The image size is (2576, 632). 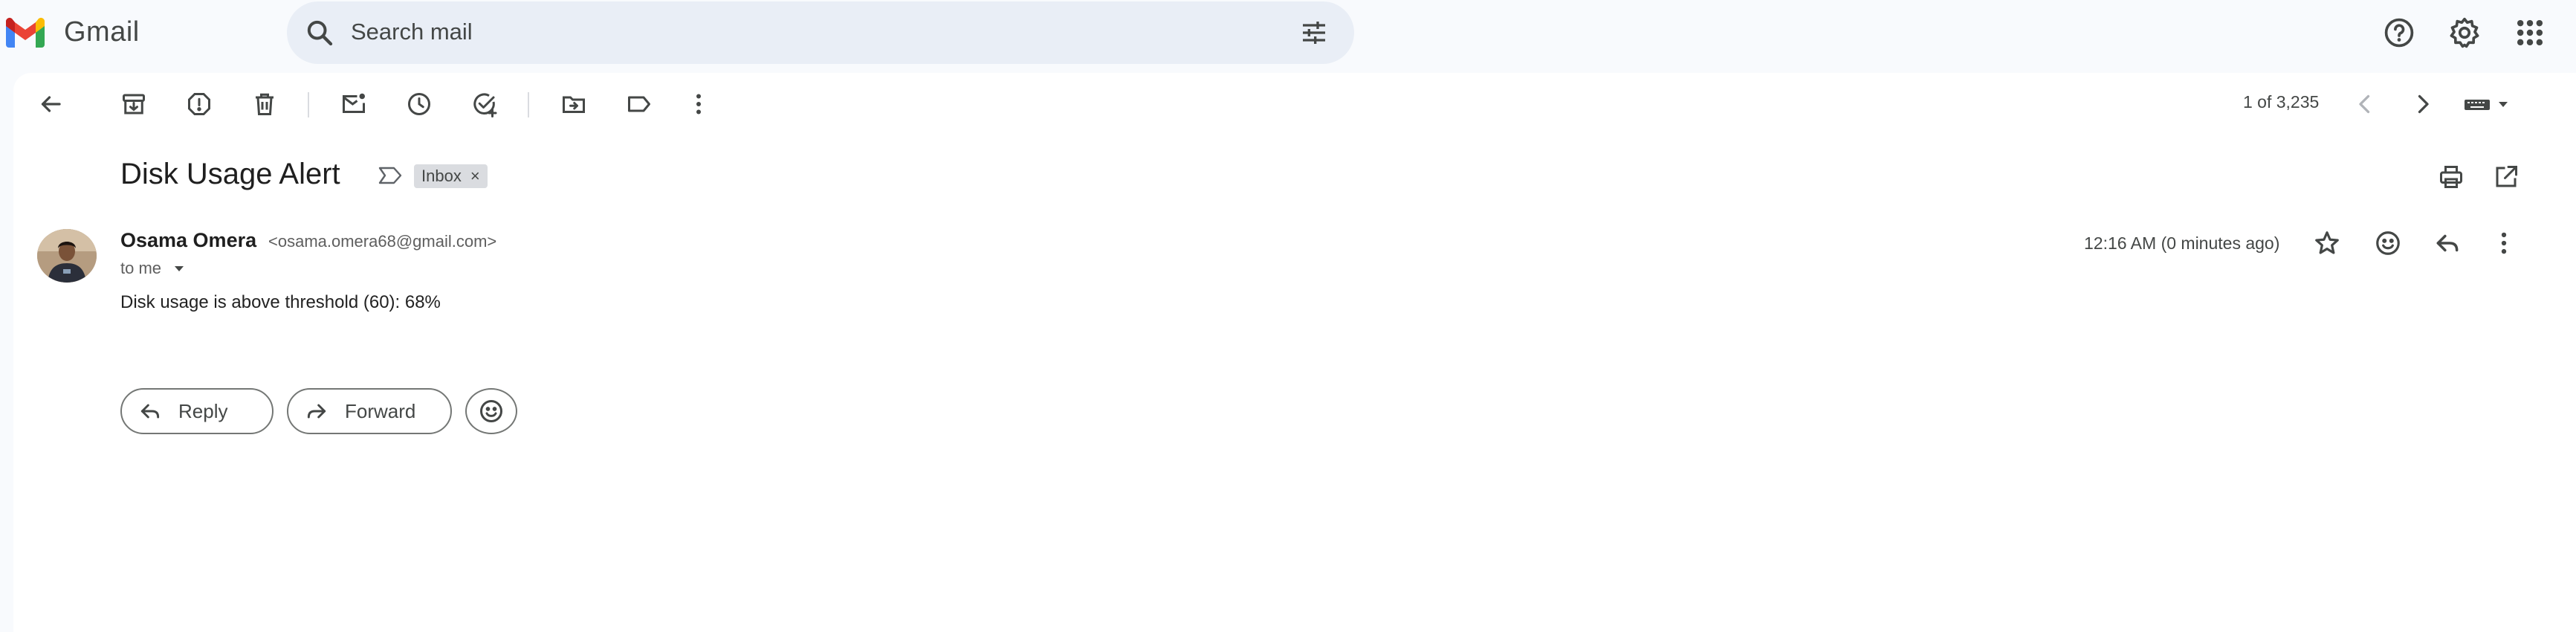 I want to click on forward-icon, so click(x=317, y=411).